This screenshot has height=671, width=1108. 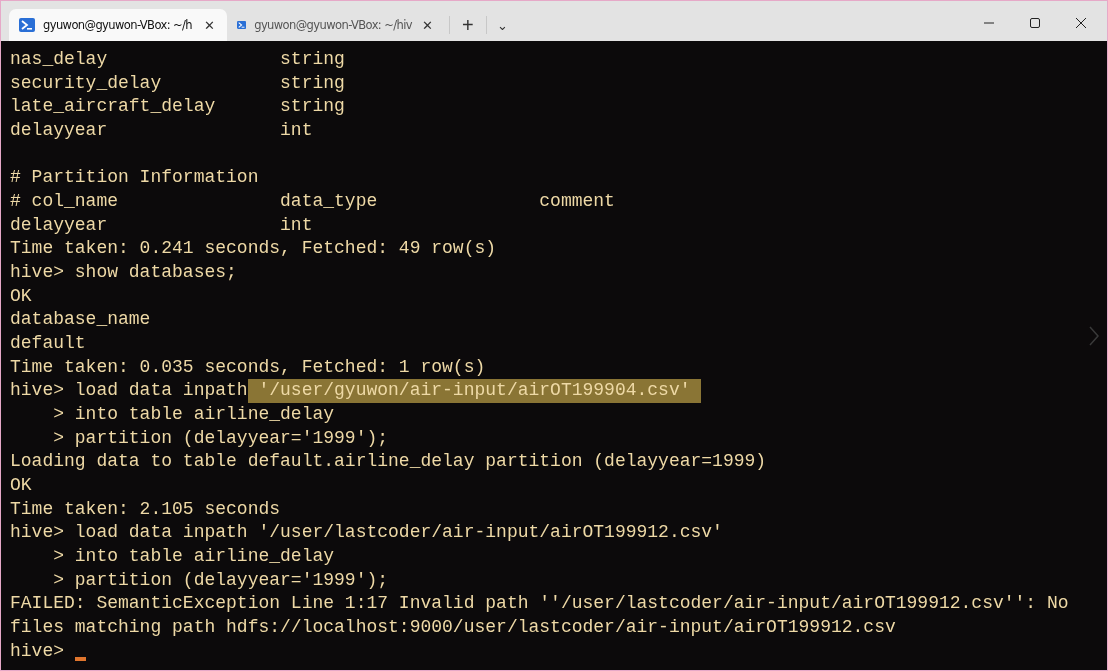 What do you see at coordinates (177, 83) in the screenshot?
I see `terminal-line: security_delay string` at bounding box center [177, 83].